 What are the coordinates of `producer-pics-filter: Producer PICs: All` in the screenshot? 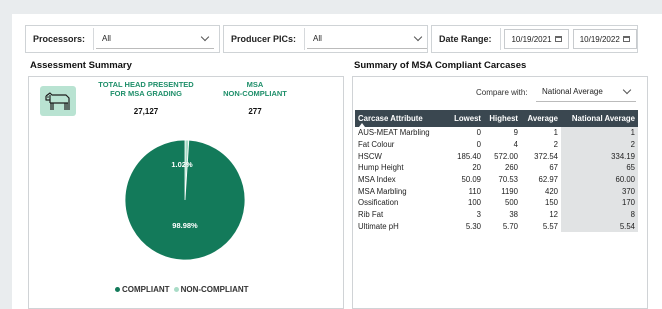 It's located at (325, 39).